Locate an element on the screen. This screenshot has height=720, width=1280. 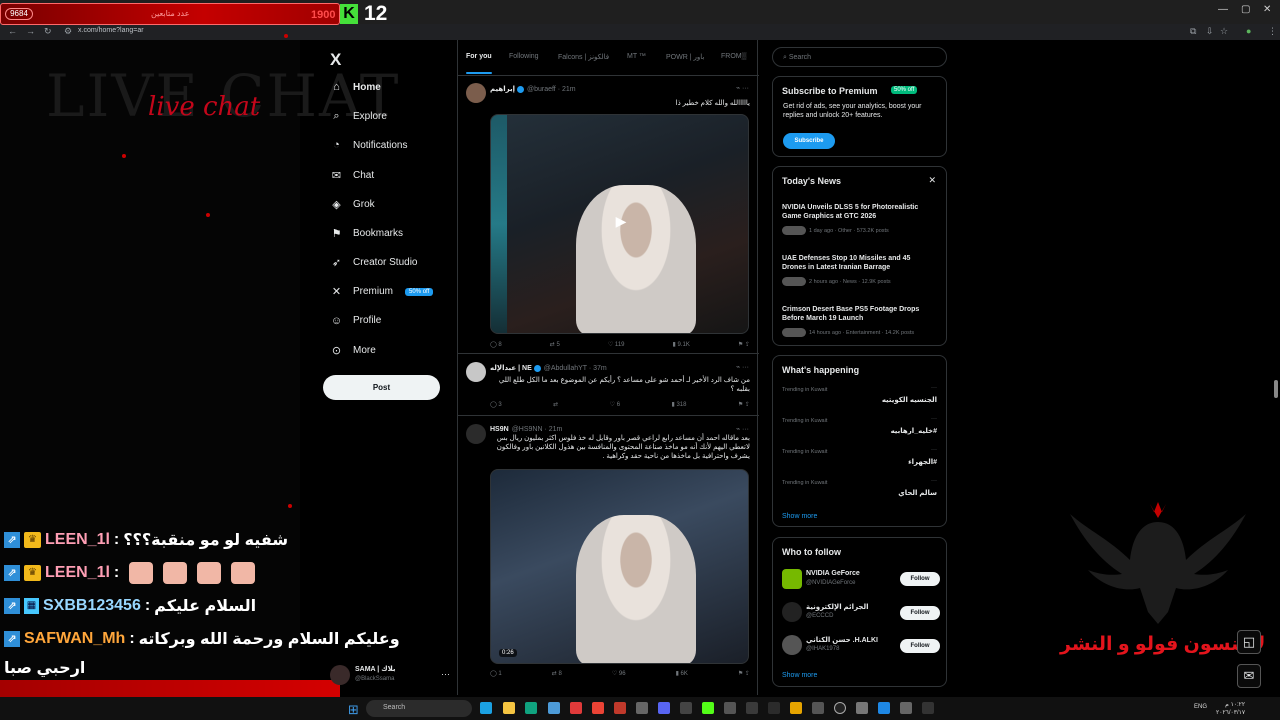
tweet-video: ▶ is located at coordinates (619, 224).